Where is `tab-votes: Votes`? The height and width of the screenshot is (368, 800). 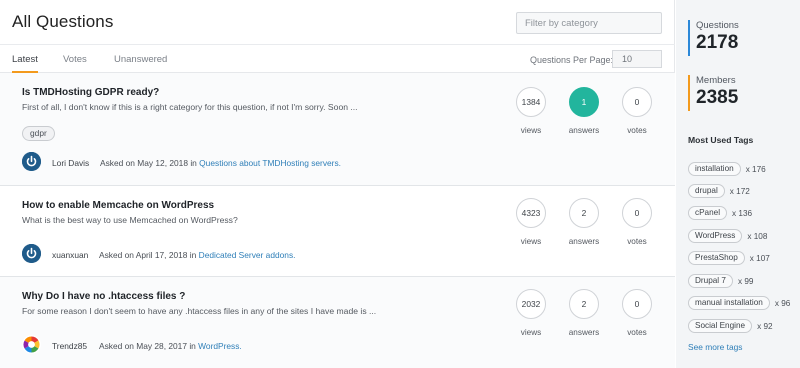
tab-votes: Votes is located at coordinates (75, 59).